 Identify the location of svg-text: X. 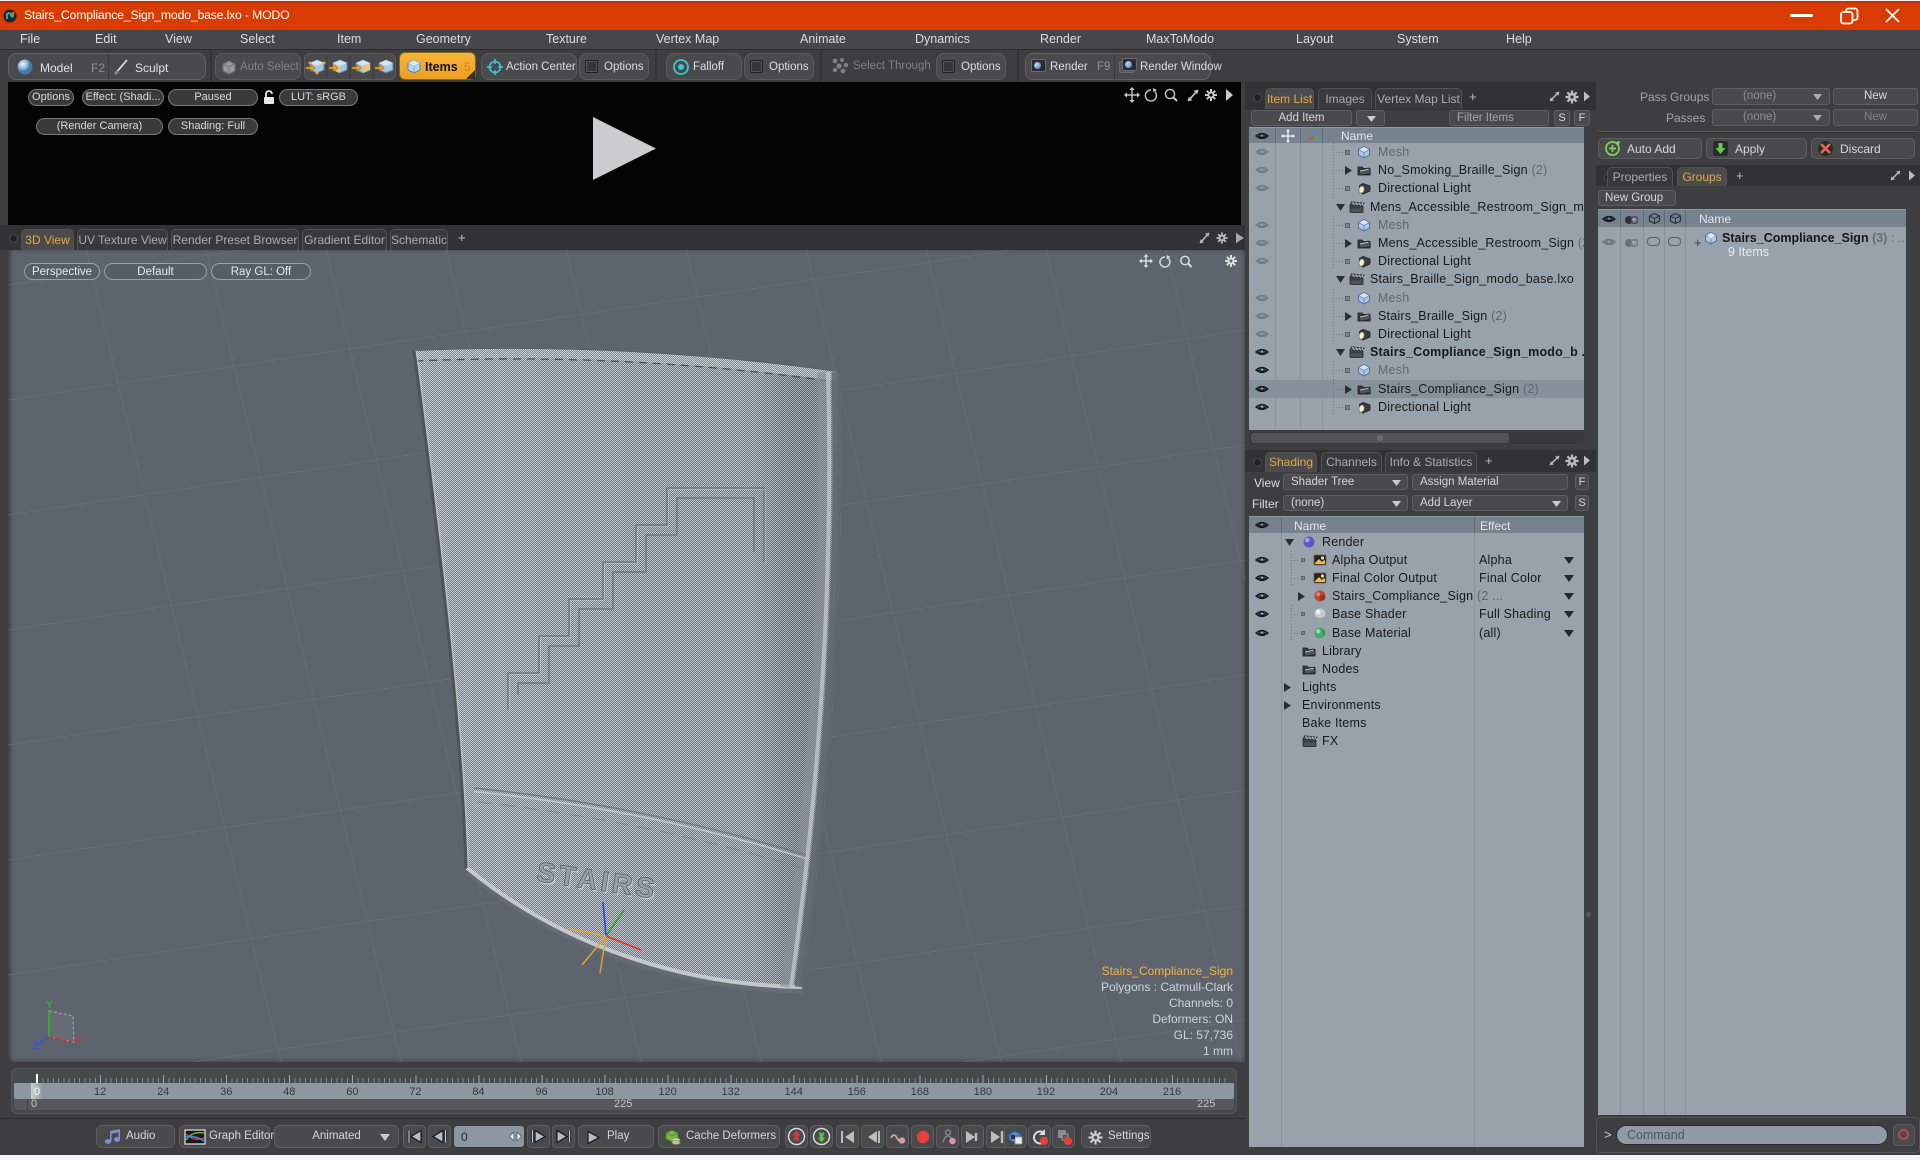
(78, 1040).